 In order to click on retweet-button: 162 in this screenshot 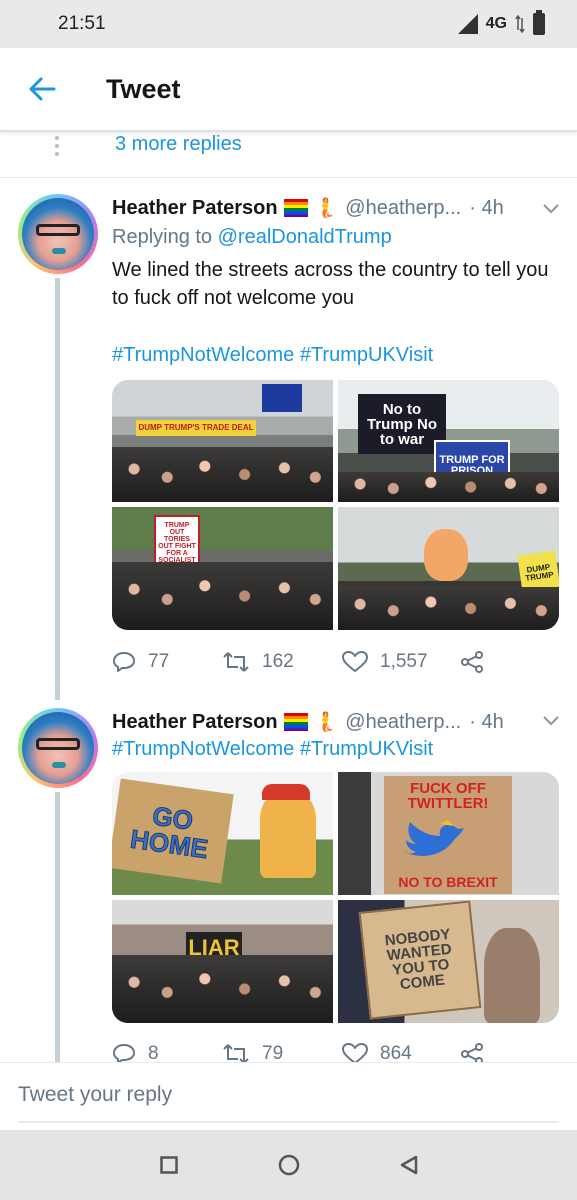, I will do `click(282, 662)`.